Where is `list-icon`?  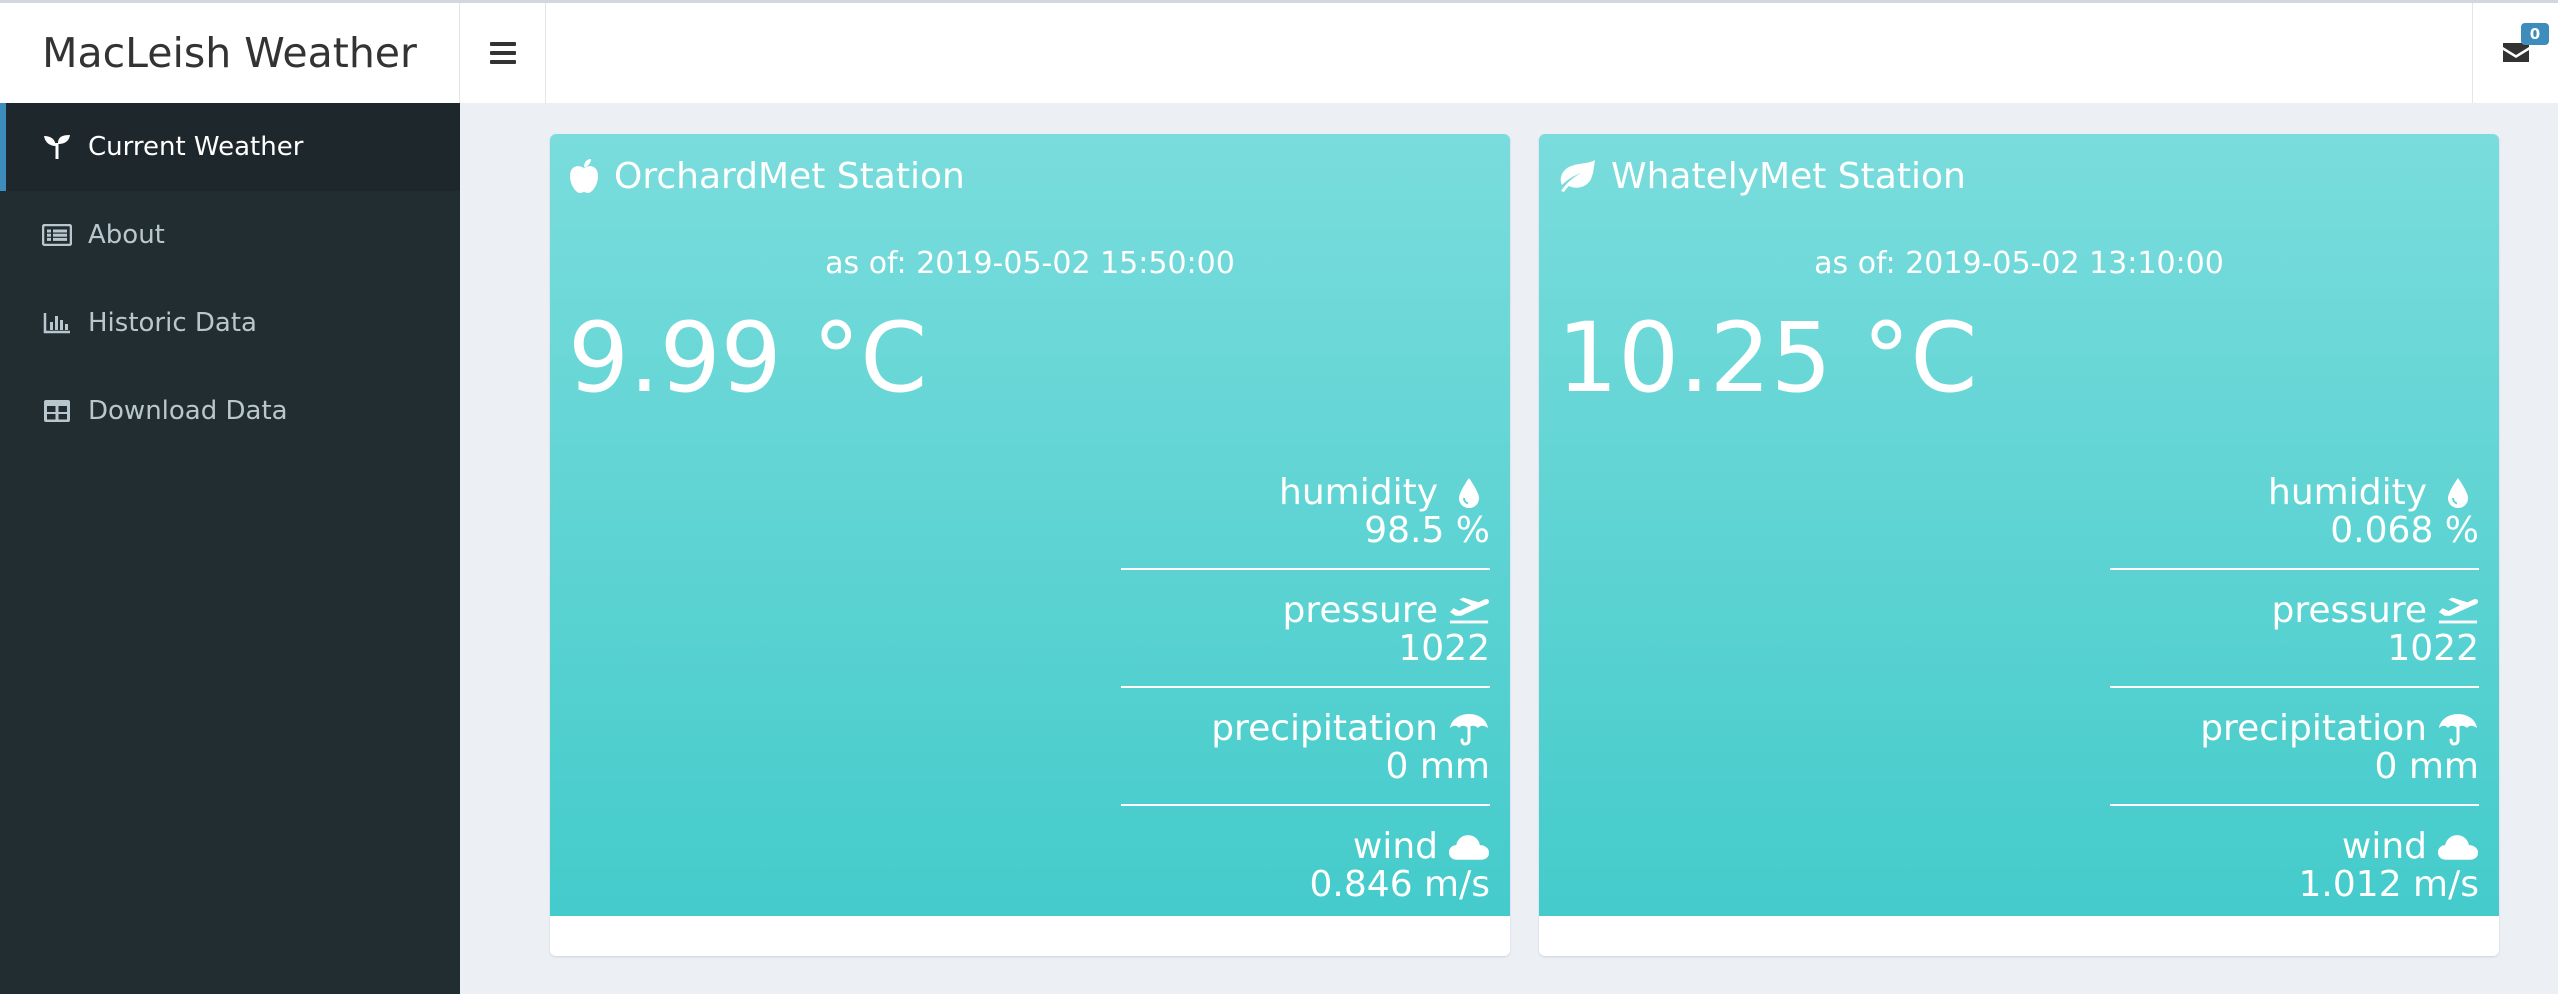
list-icon is located at coordinates (57, 235).